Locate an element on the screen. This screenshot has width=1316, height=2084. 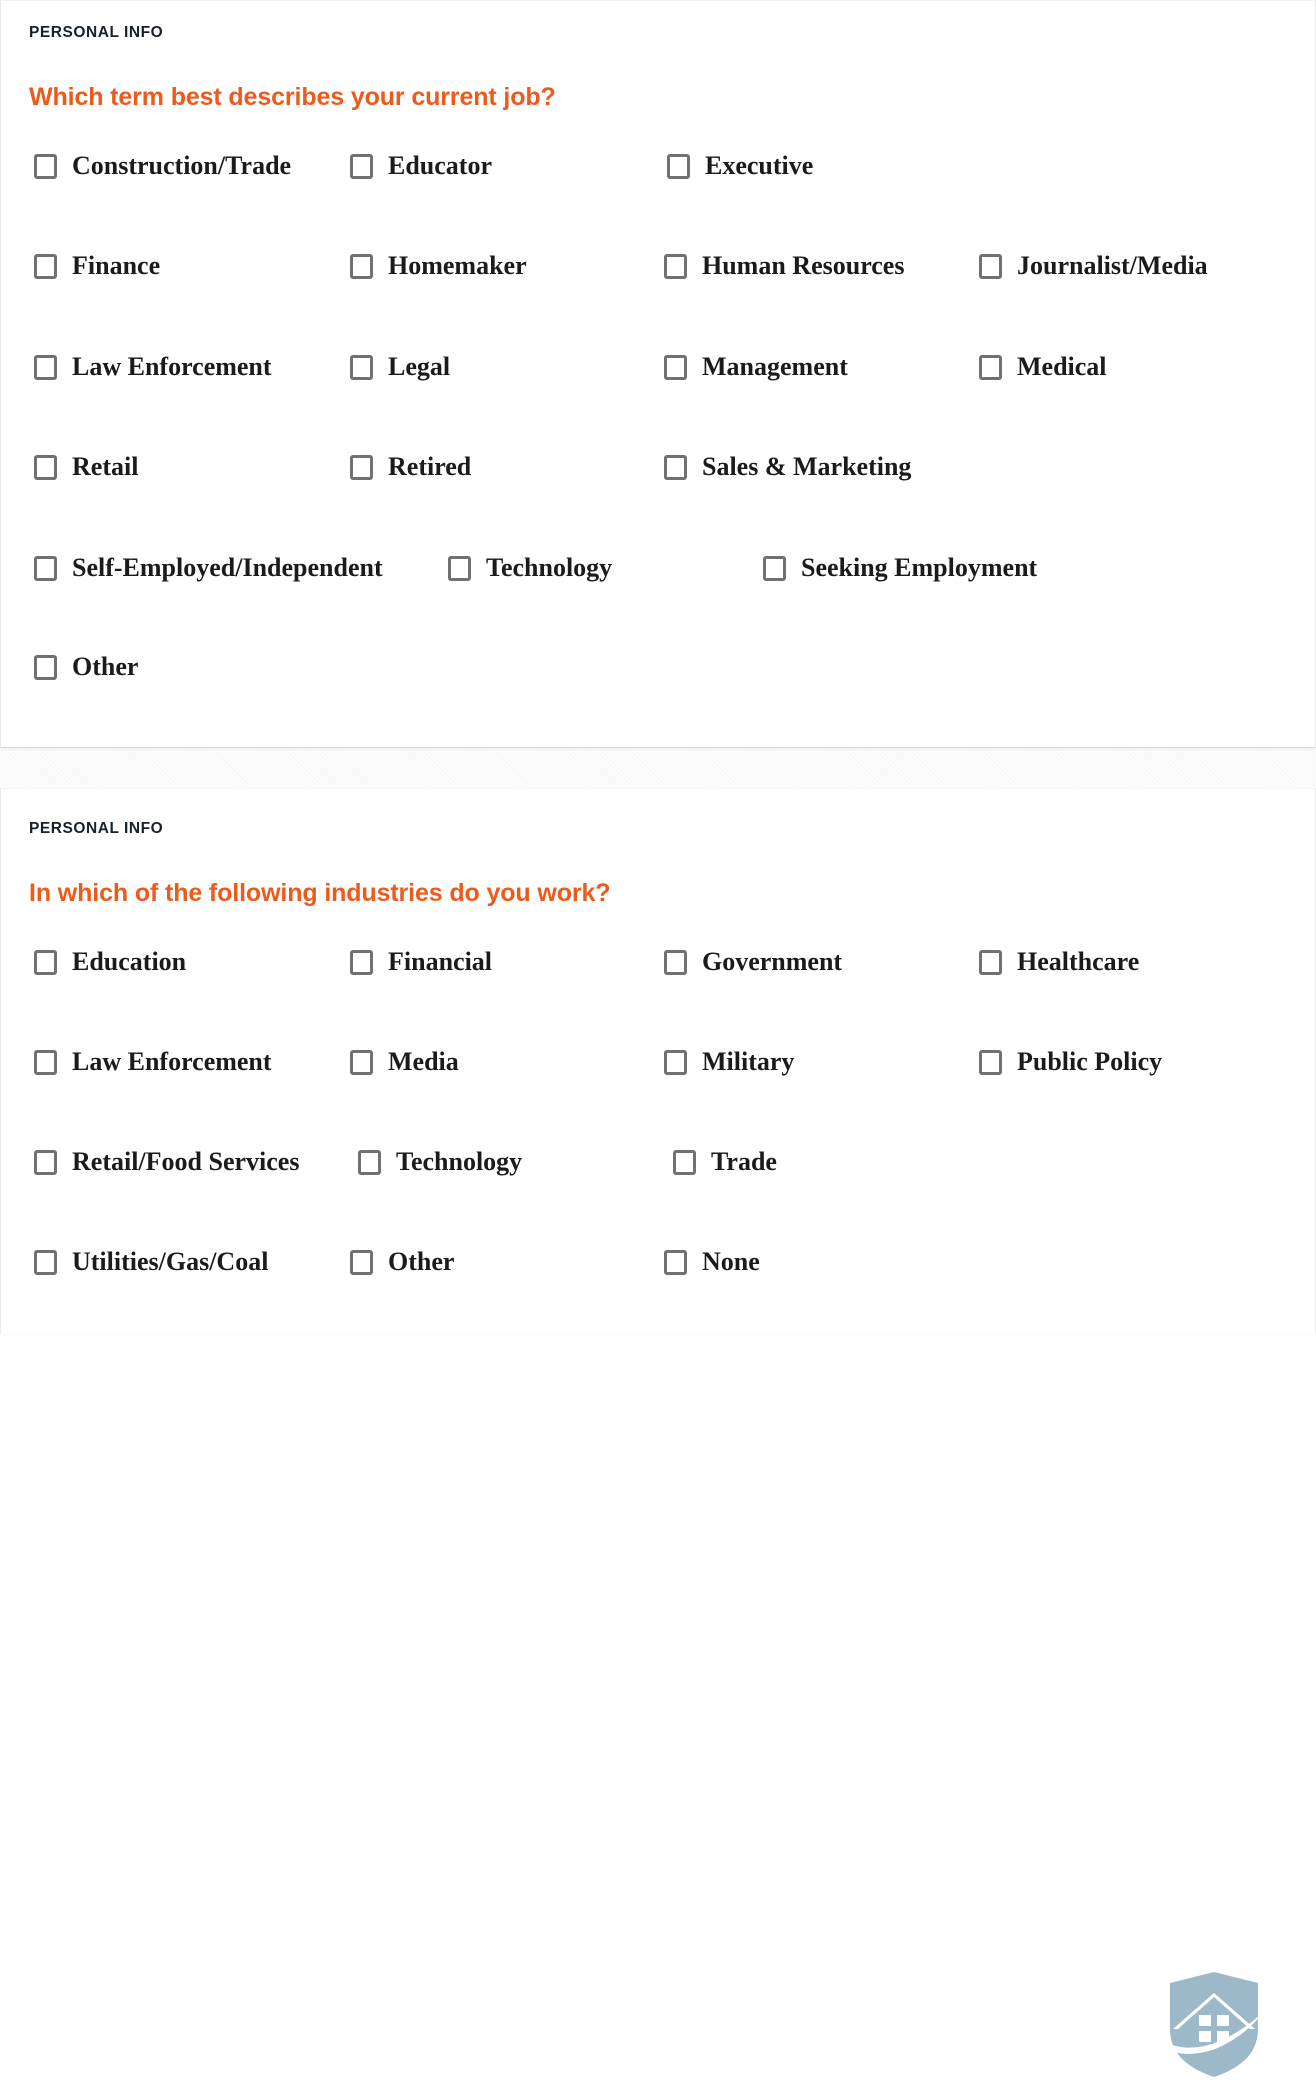
checkbox-option: Retail is located at coordinates (86, 467).